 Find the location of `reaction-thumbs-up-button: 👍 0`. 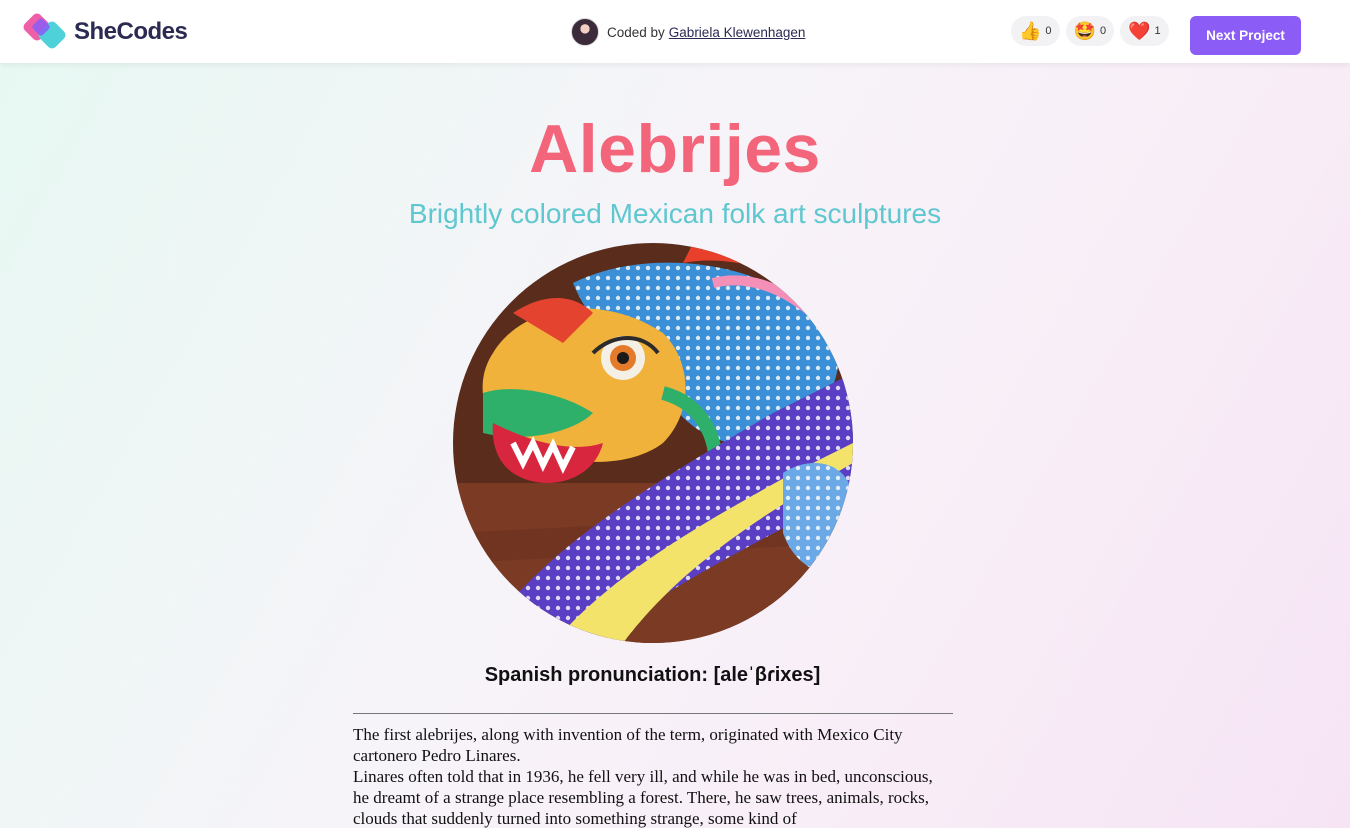

reaction-thumbs-up-button: 👍 0 is located at coordinates (1035, 31).